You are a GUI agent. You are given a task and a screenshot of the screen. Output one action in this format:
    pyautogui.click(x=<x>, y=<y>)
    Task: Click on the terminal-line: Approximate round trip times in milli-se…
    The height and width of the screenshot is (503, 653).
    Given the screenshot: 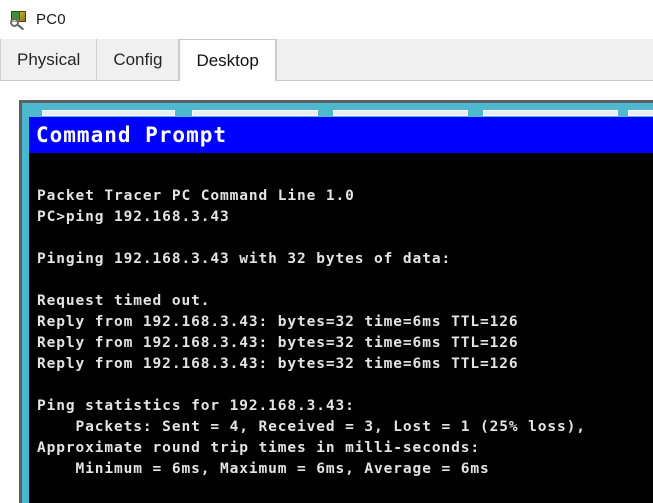 What is the action you would take?
    pyautogui.click(x=258, y=448)
    